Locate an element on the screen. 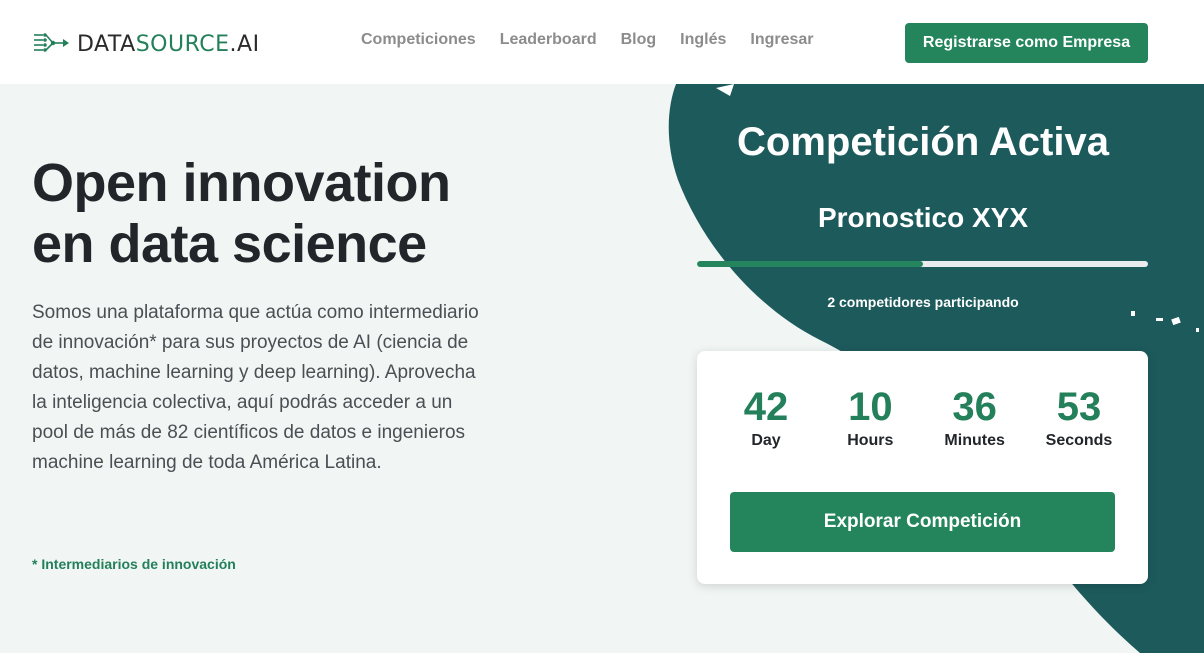 This screenshot has height=653, width=1204. site-logo: DATASOURCE.AI is located at coordinates (146, 44).